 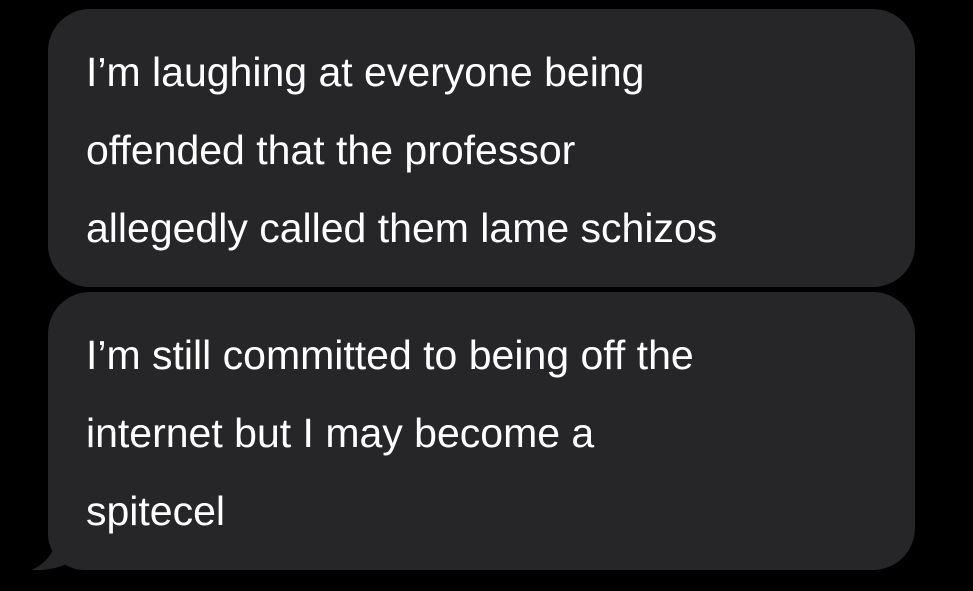 What do you see at coordinates (390, 355) in the screenshot?
I see `message-line: I’m still committed to being off the` at bounding box center [390, 355].